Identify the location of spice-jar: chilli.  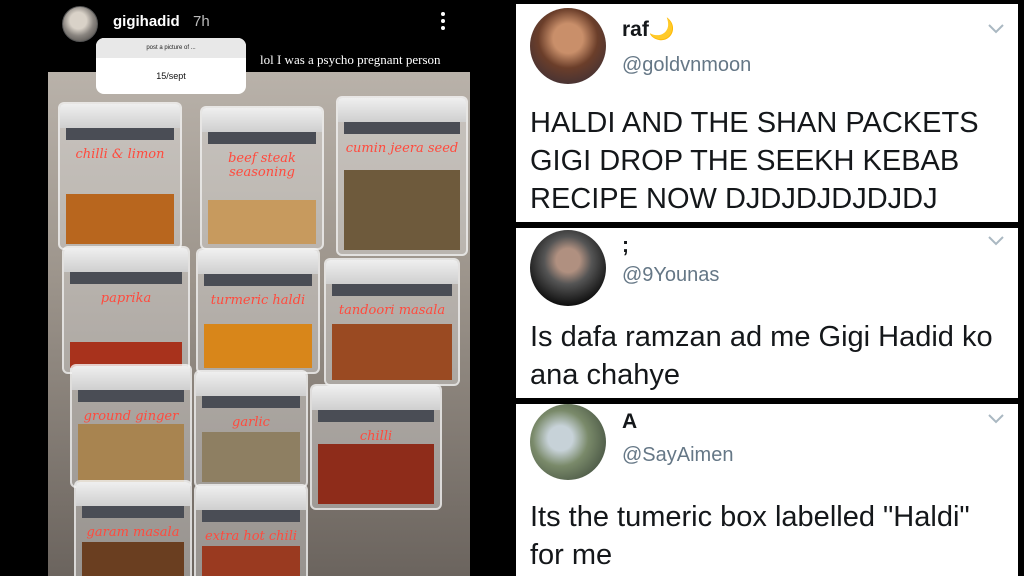
(376, 447).